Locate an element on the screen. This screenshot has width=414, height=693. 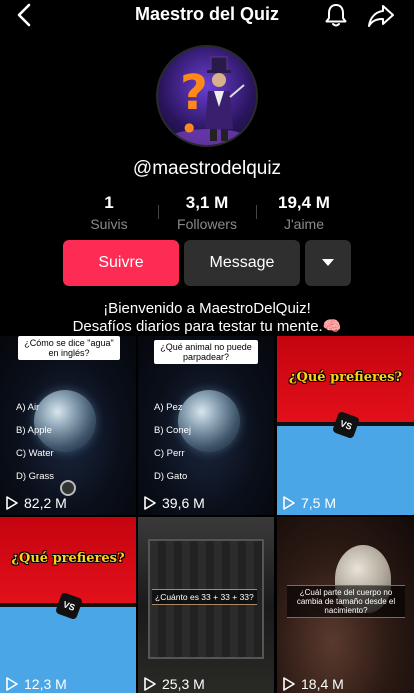
video-question: ¿Cómo se dice "agua" en inglés? is located at coordinates (69, 348).